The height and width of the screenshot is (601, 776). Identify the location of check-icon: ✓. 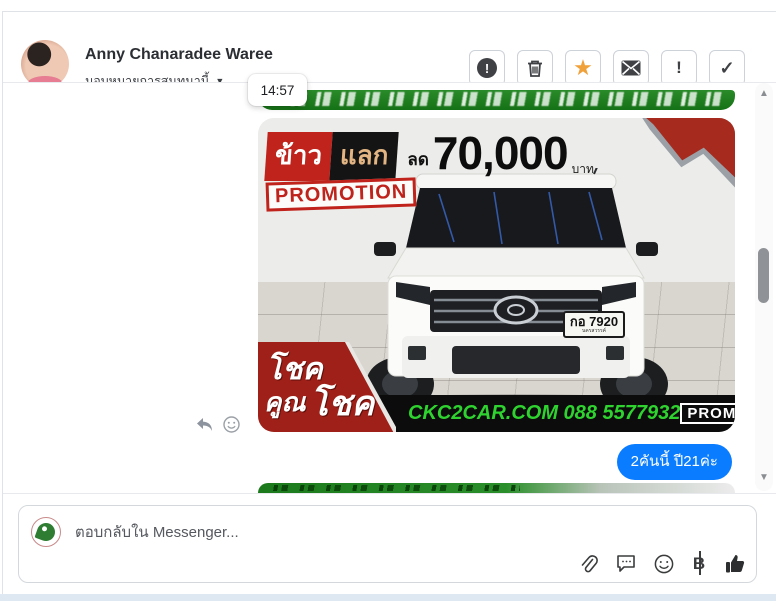
(727, 67).